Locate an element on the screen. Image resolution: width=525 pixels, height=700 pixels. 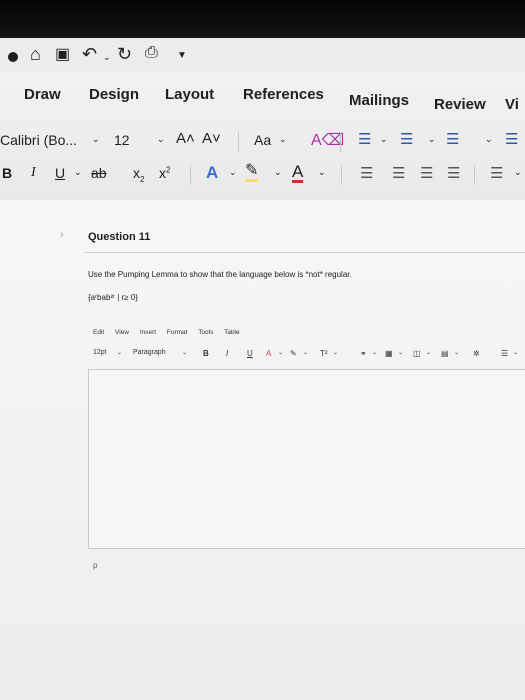
underline-icon: U is located at coordinates (60, 173).